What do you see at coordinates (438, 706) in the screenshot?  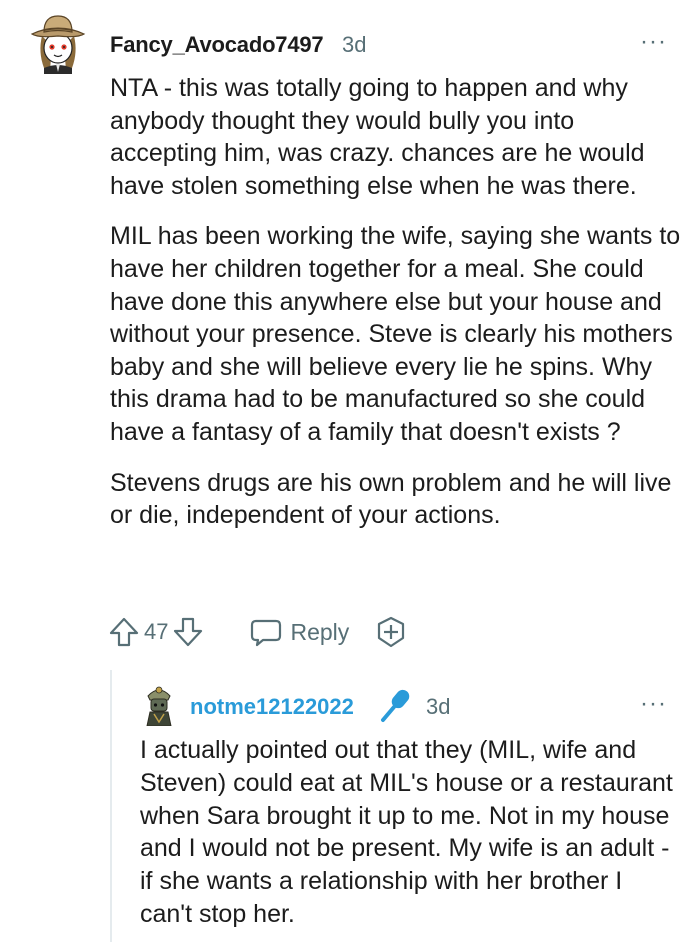 I see `reply-timestamp: 3d` at bounding box center [438, 706].